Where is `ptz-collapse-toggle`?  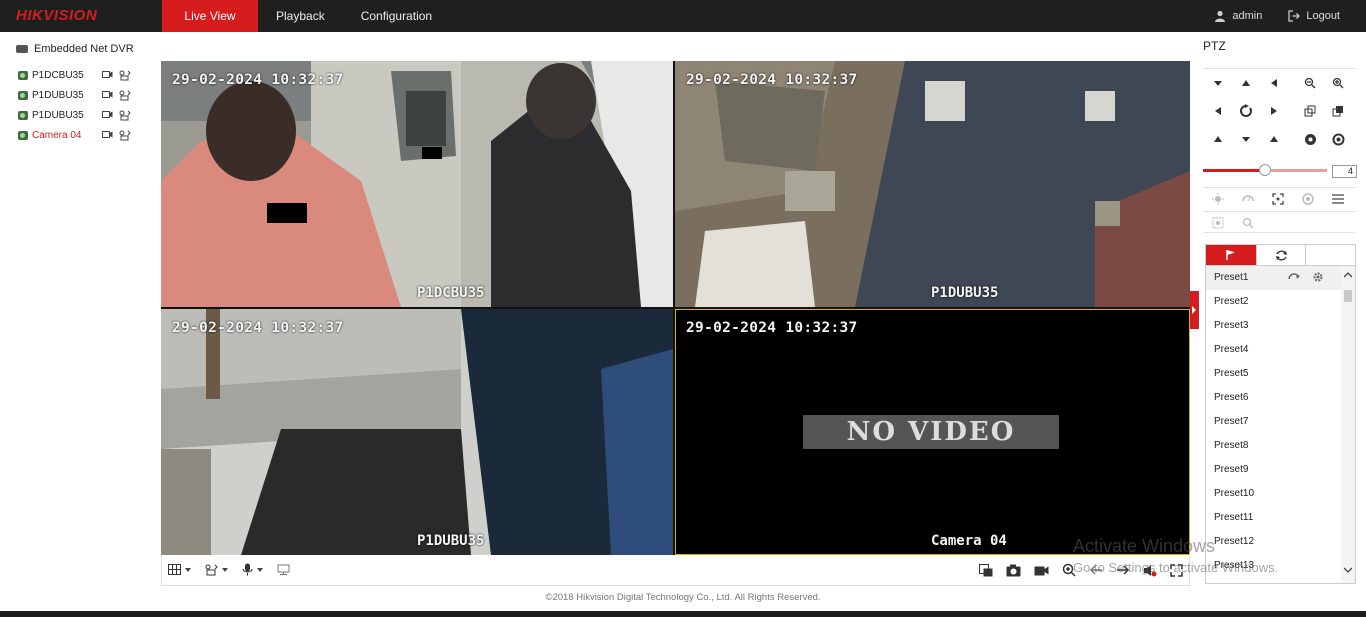 ptz-collapse-toggle is located at coordinates (1194, 310).